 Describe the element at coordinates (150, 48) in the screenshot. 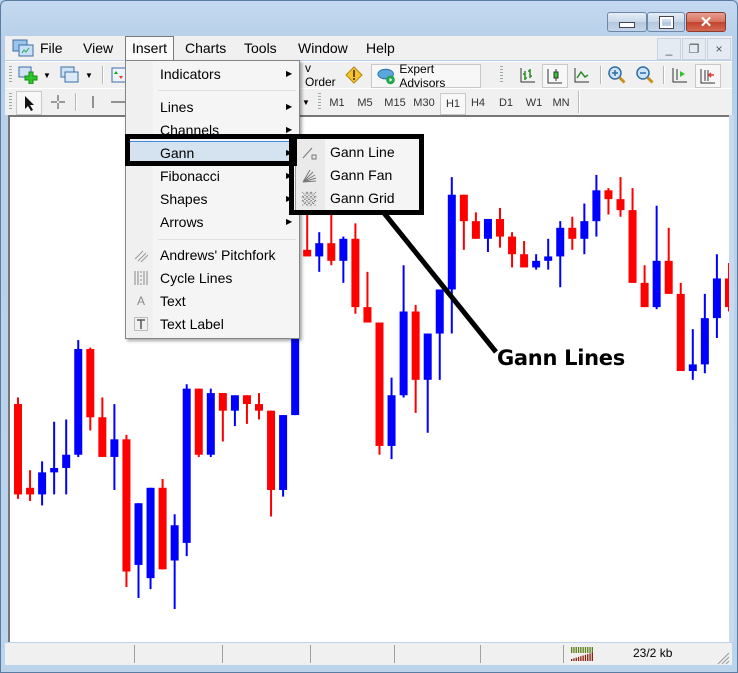

I see `menu-insert: Insert` at that location.